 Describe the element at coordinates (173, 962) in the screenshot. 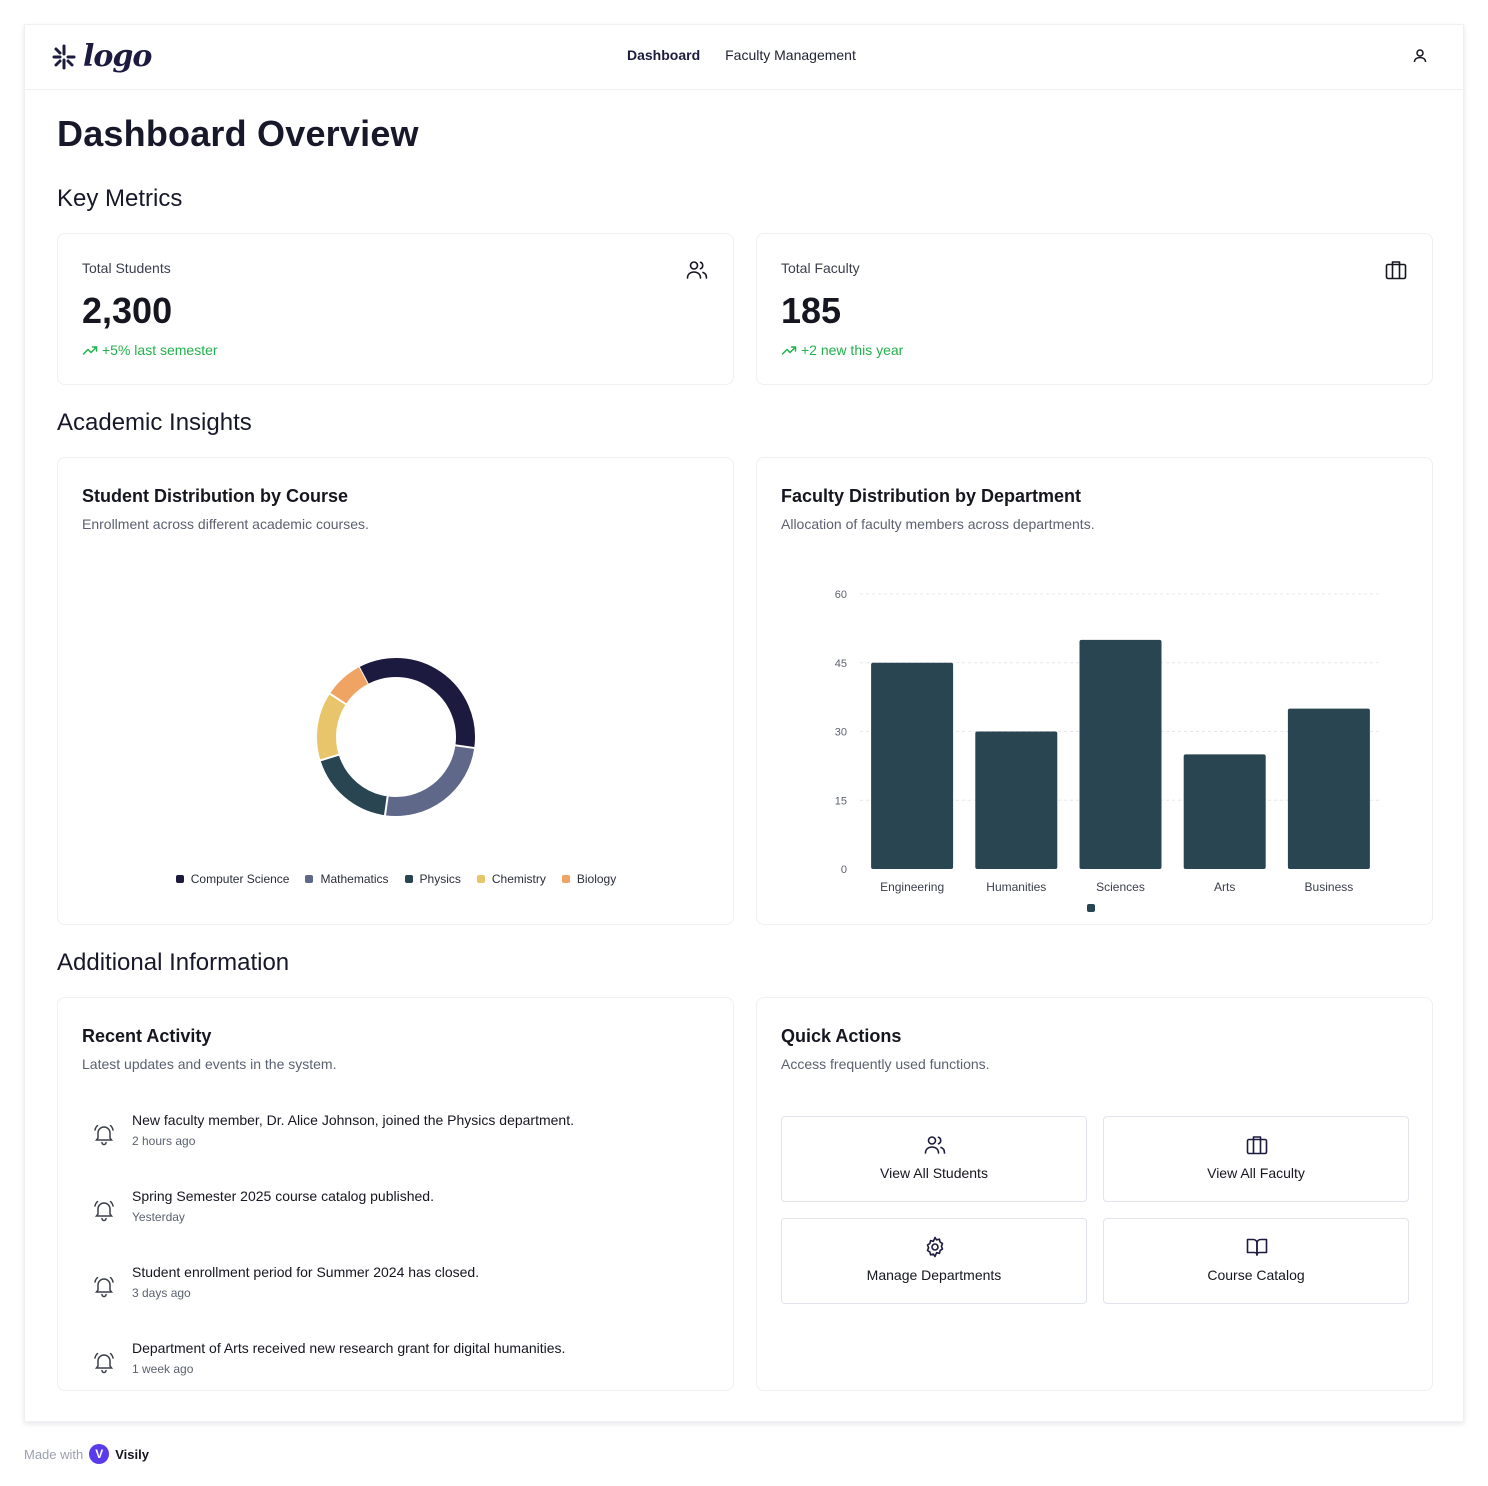

I see `section-additional-information: Additional Information` at that location.